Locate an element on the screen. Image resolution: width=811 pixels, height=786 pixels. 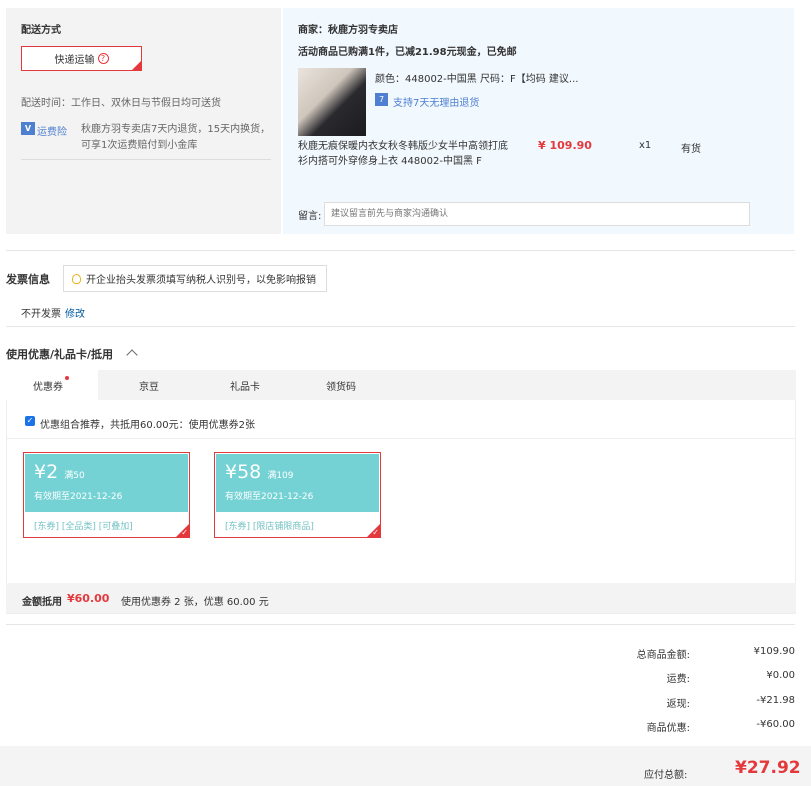
product-price: ¥ 109.90 is located at coordinates (565, 145).